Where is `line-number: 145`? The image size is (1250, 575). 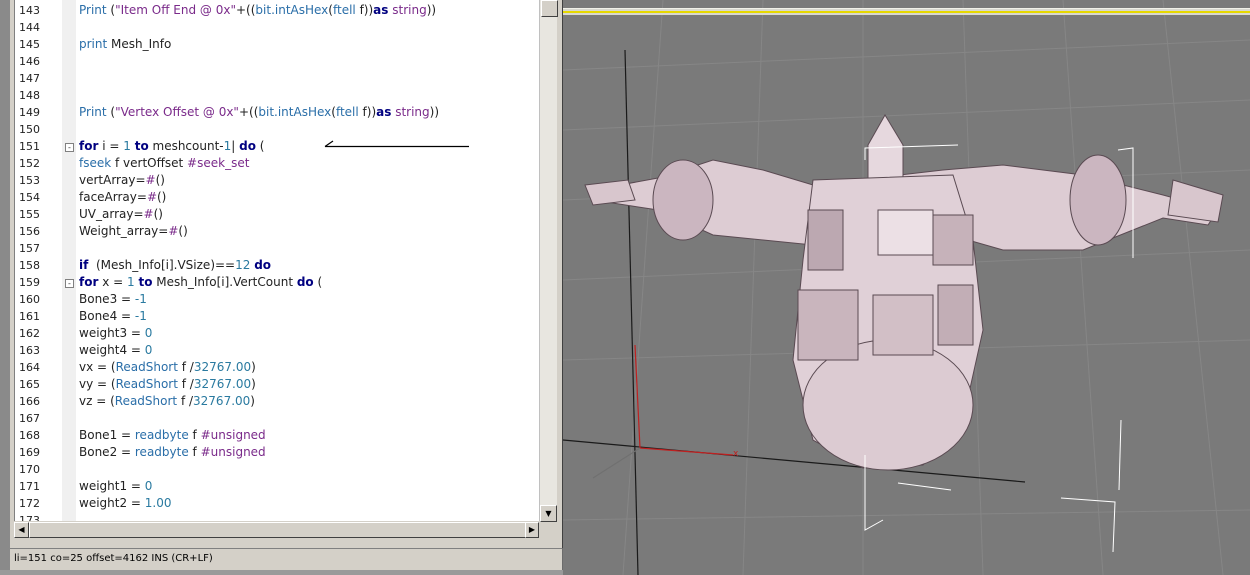
line-number: 145 is located at coordinates (29, 44).